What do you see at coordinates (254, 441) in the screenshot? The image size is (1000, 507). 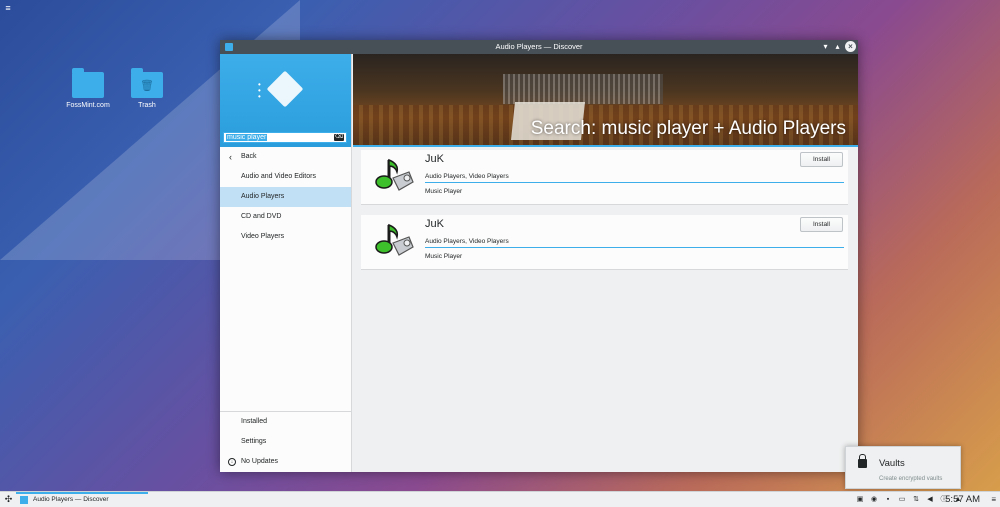 I see `sidebar-item-label: Settings` at bounding box center [254, 441].